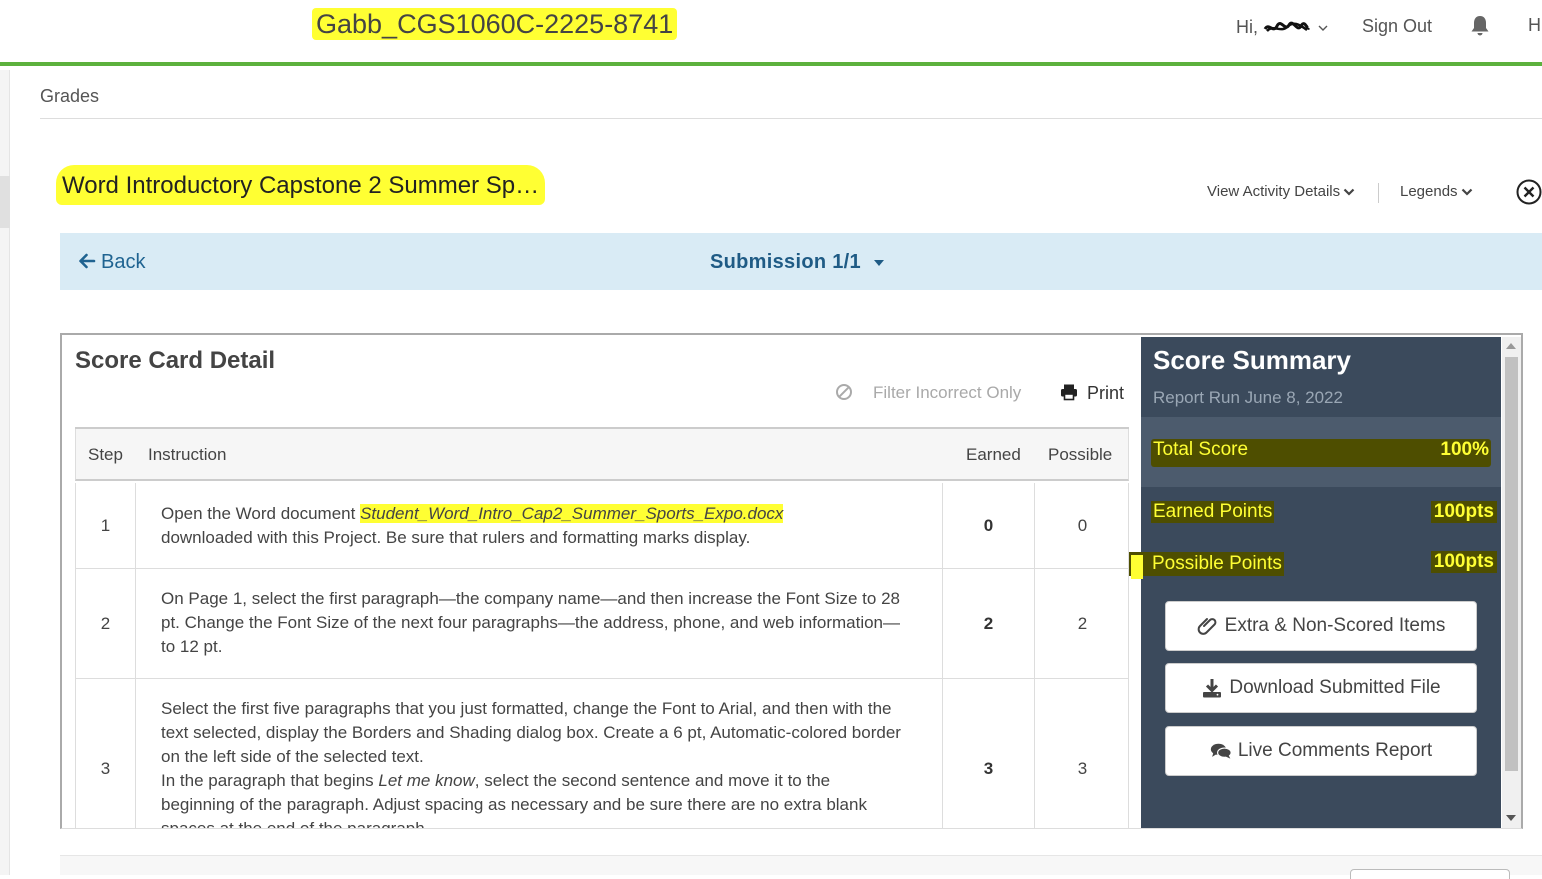 This screenshot has height=879, width=1542. What do you see at coordinates (69, 96) in the screenshot?
I see `breadcrumb-grades: Grades` at bounding box center [69, 96].